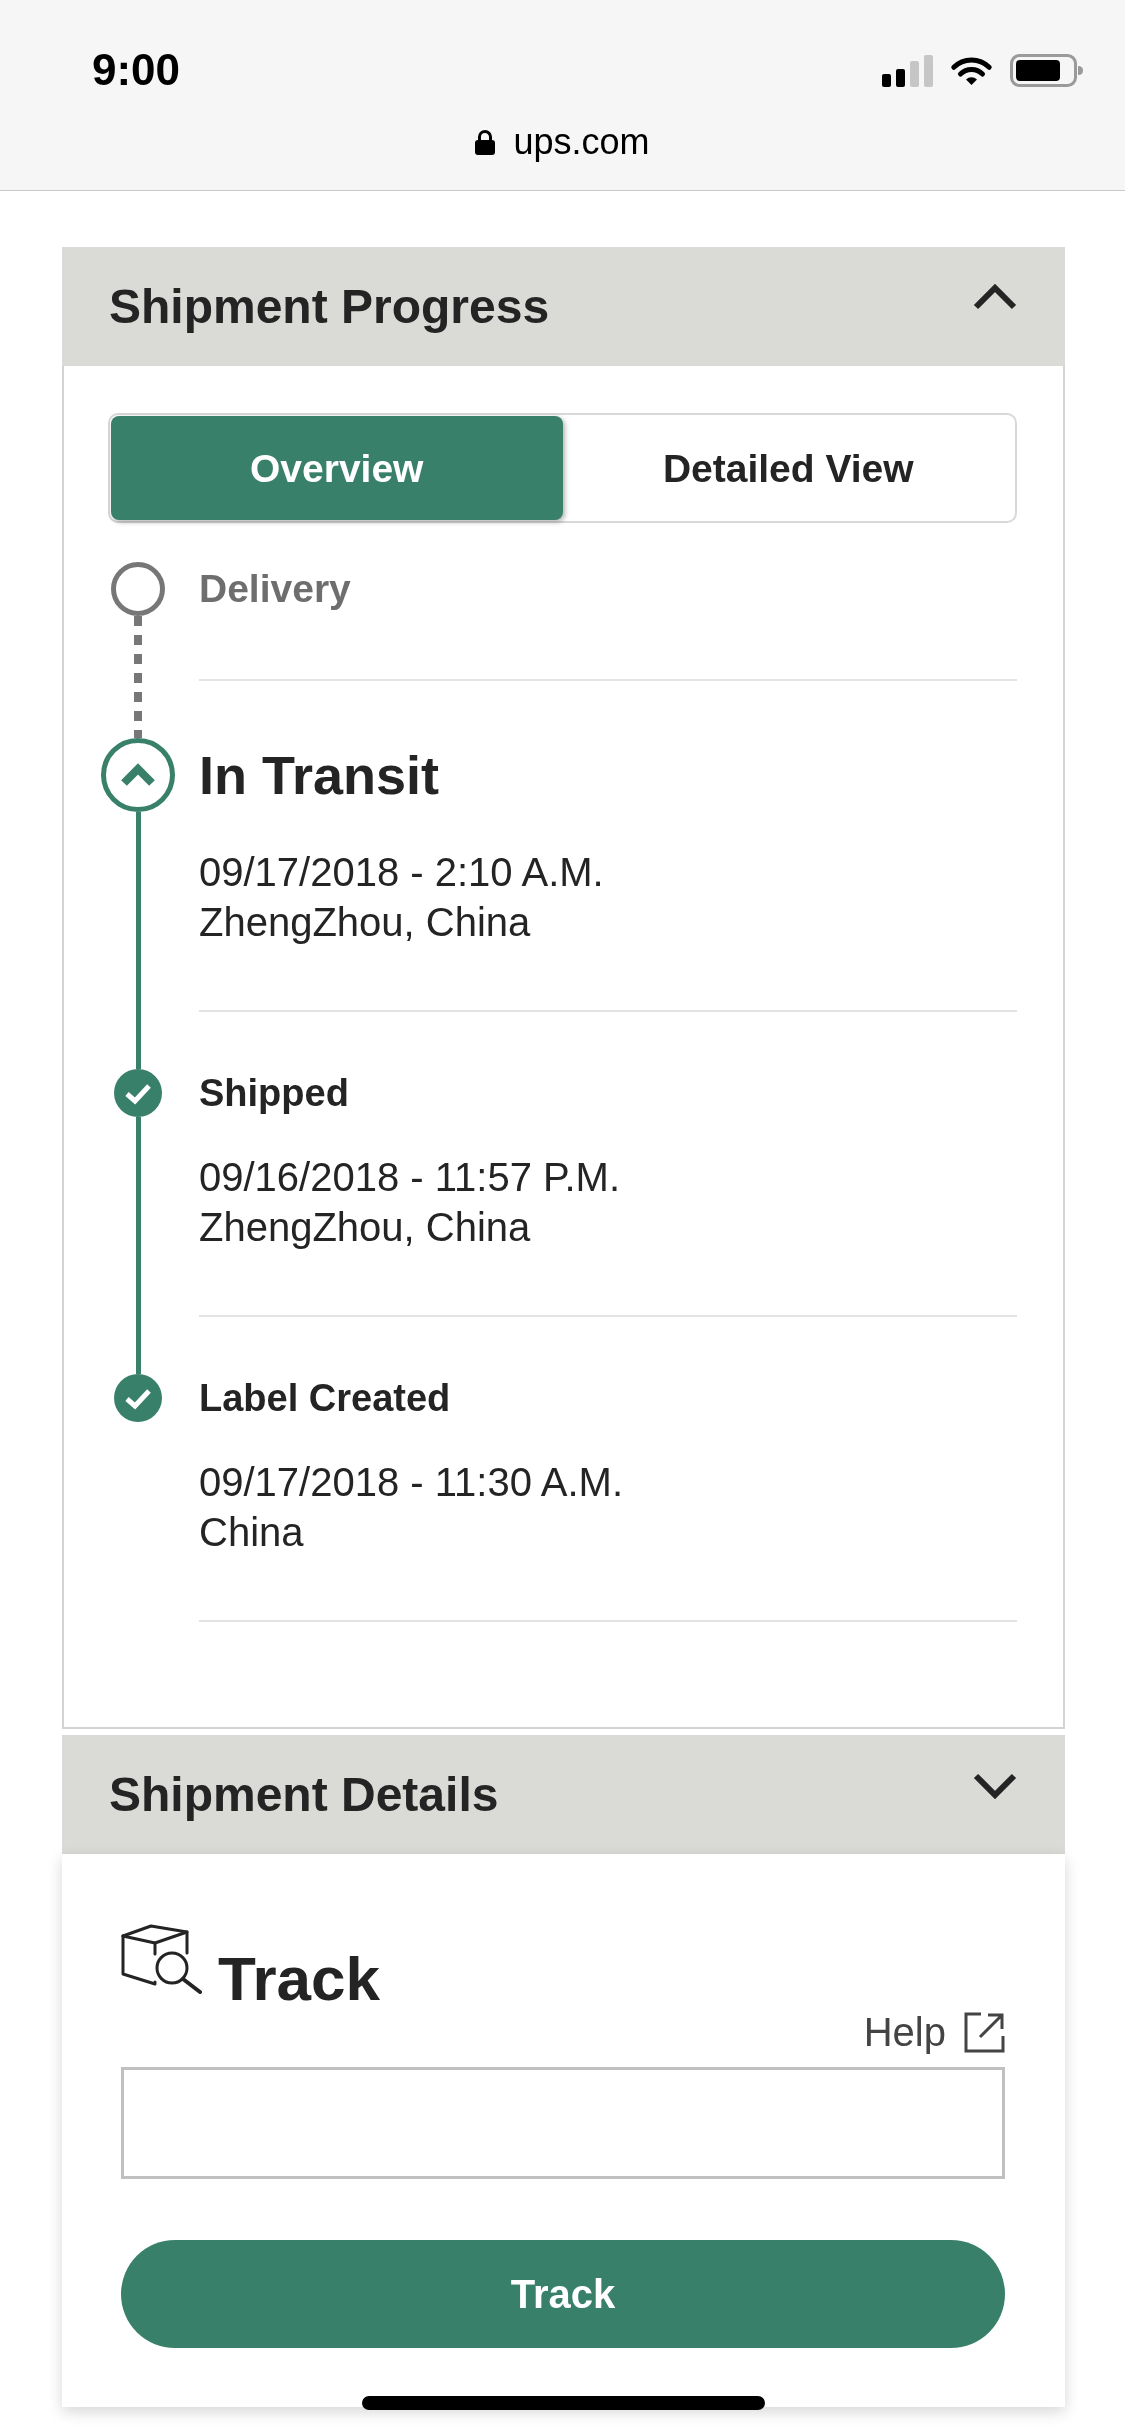  I want to click on tab: Detailed View, so click(788, 468).